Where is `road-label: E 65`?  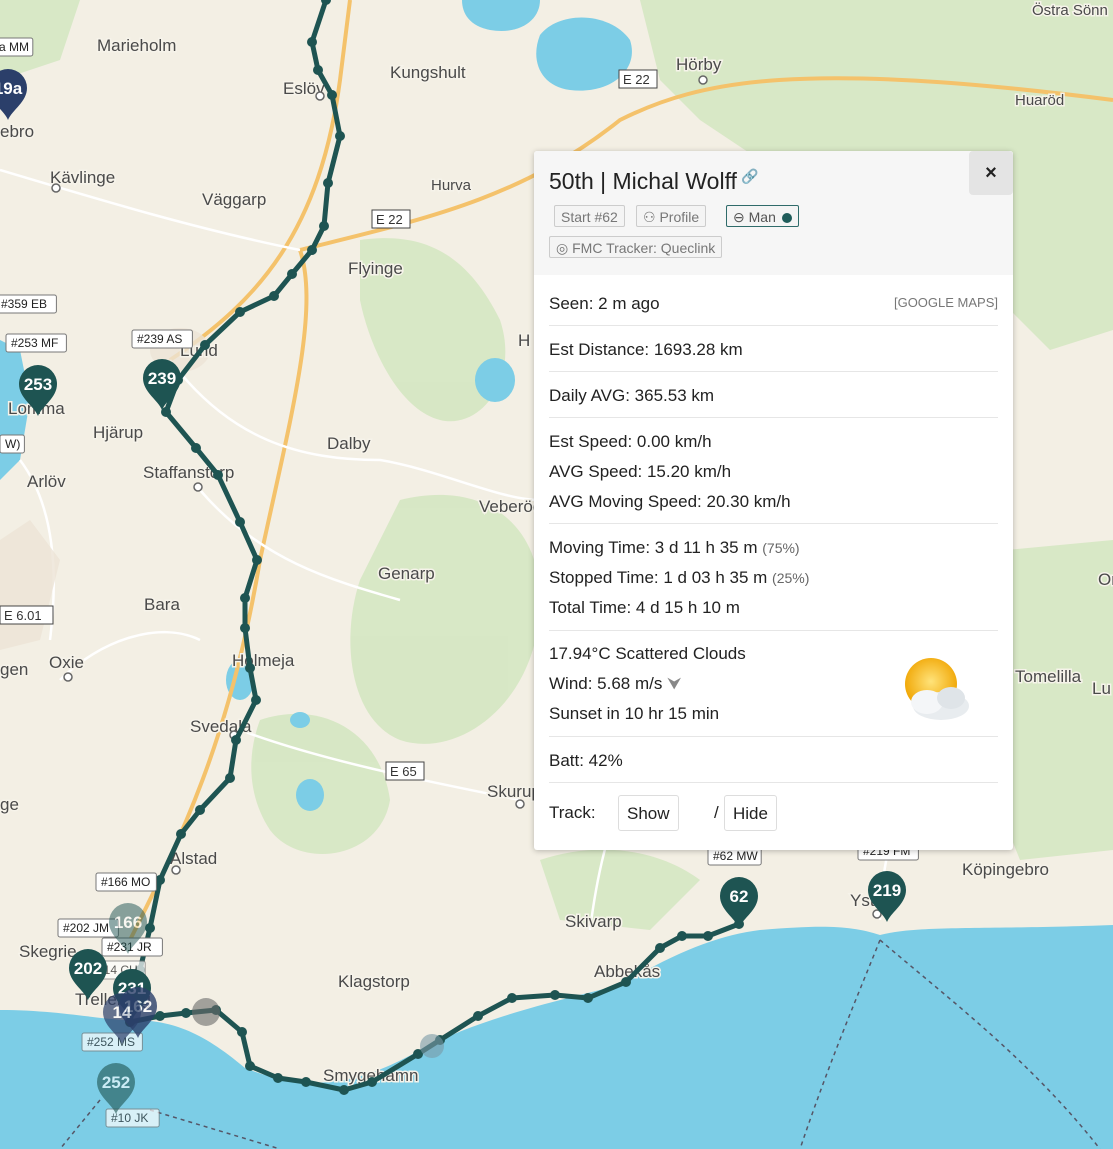 road-label: E 65 is located at coordinates (405, 771).